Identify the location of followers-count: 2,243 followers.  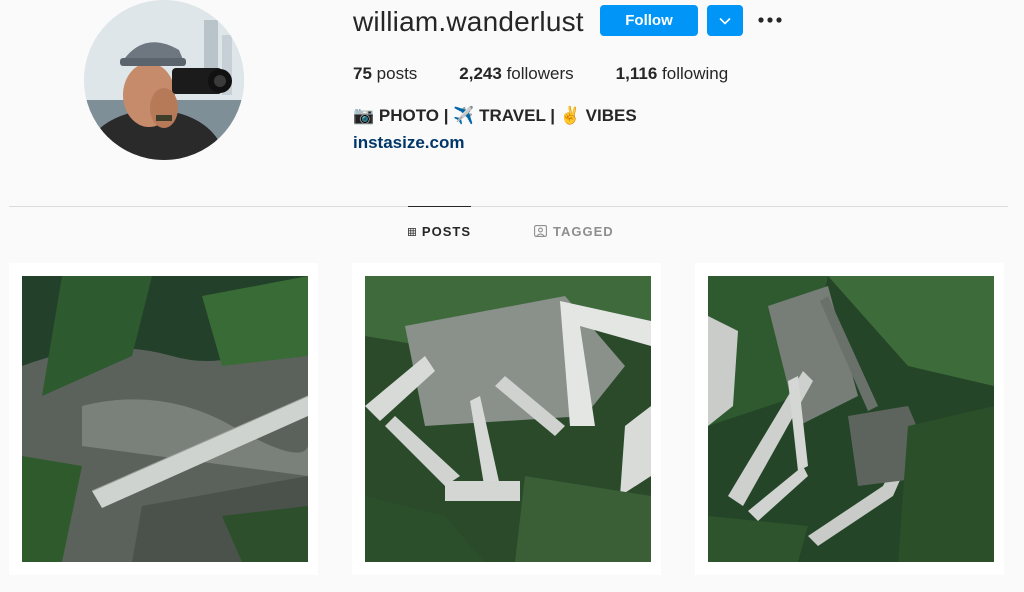
(516, 74).